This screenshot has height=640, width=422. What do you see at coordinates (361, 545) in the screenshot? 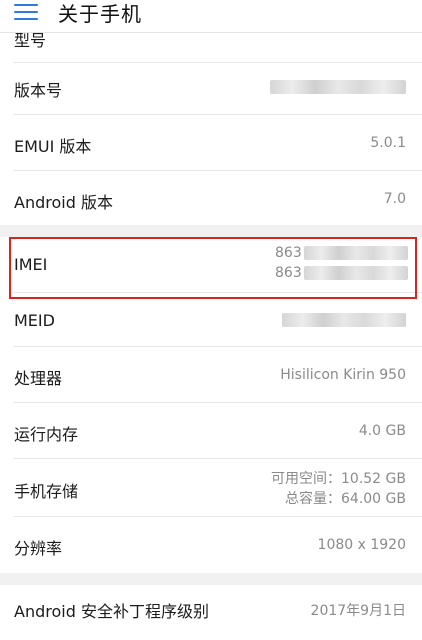
I see `setting-value: 1080 x 1920` at bounding box center [361, 545].